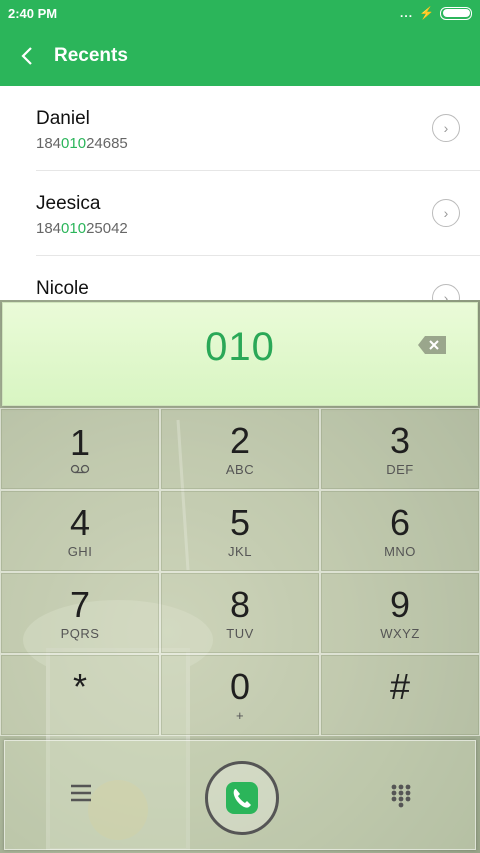  Describe the element at coordinates (240, 347) in the screenshot. I see `dialed-number: 010` at that location.